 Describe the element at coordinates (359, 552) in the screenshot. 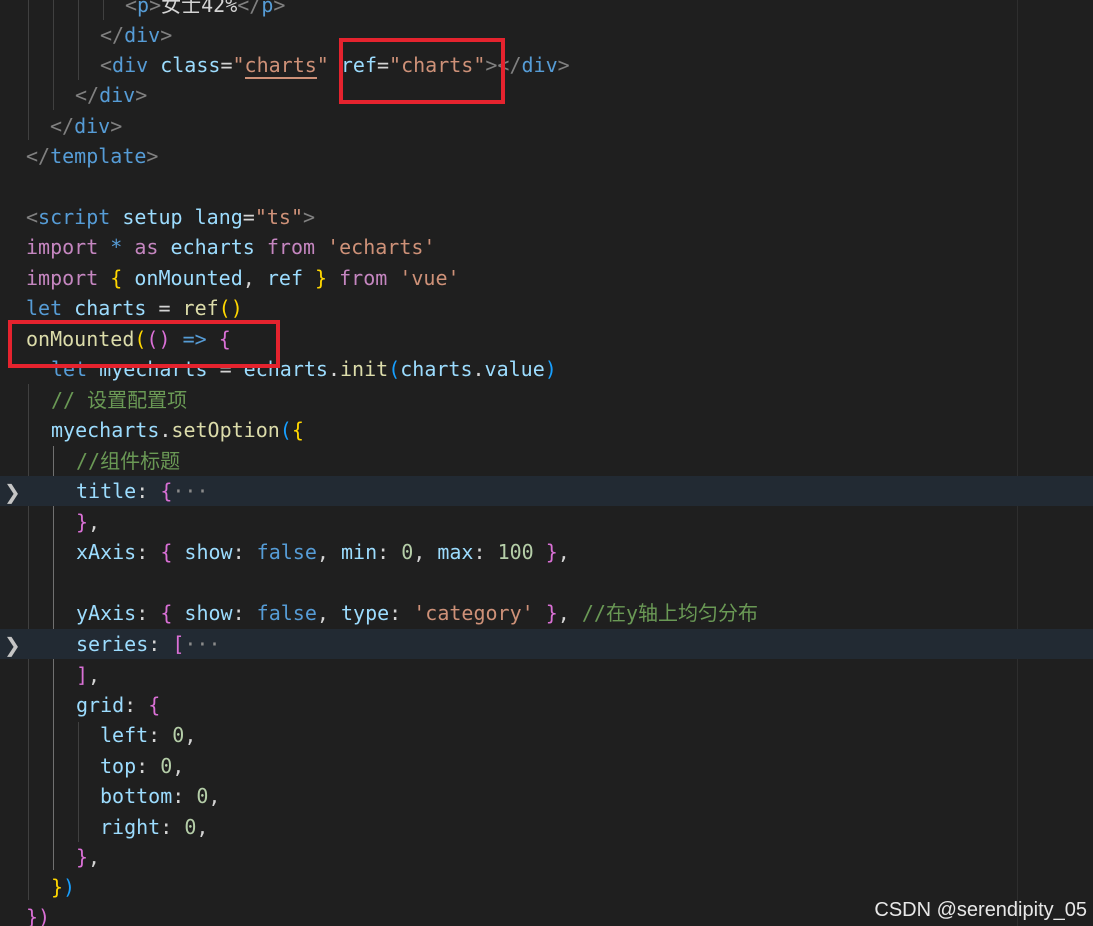

I see `code-token: min` at that location.